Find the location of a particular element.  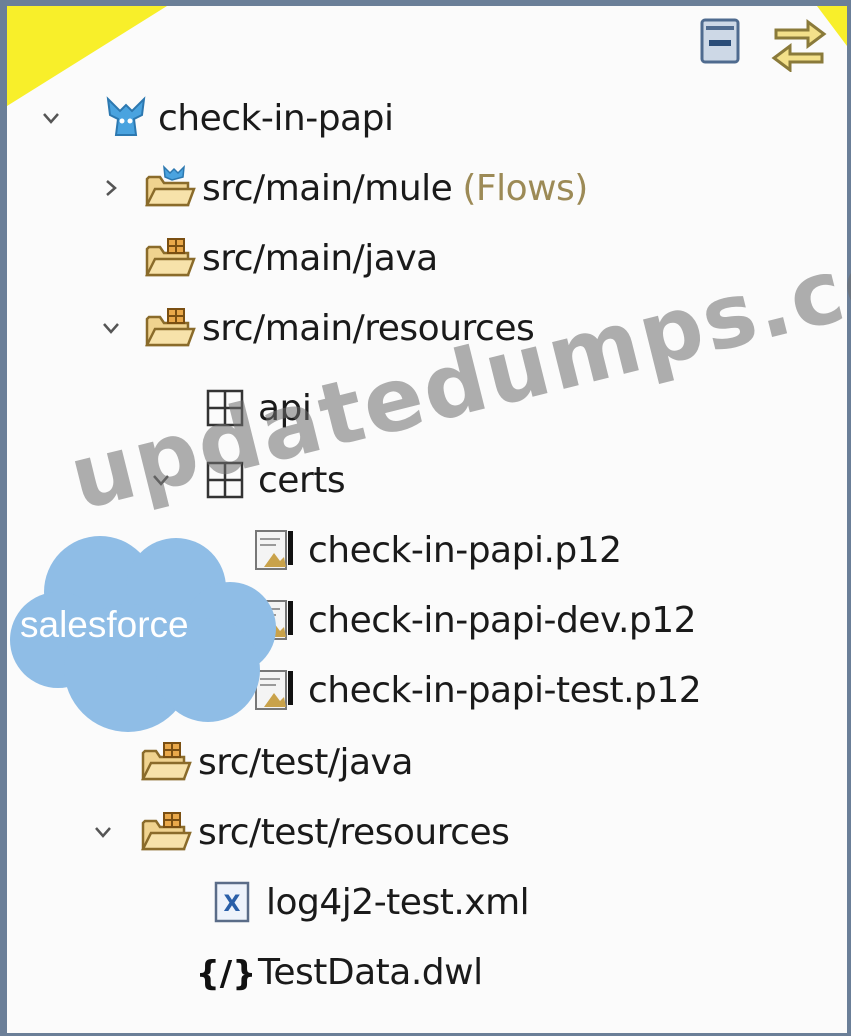

tree-item: Xlog4j2-test.xml is located at coordinates (369, 902).